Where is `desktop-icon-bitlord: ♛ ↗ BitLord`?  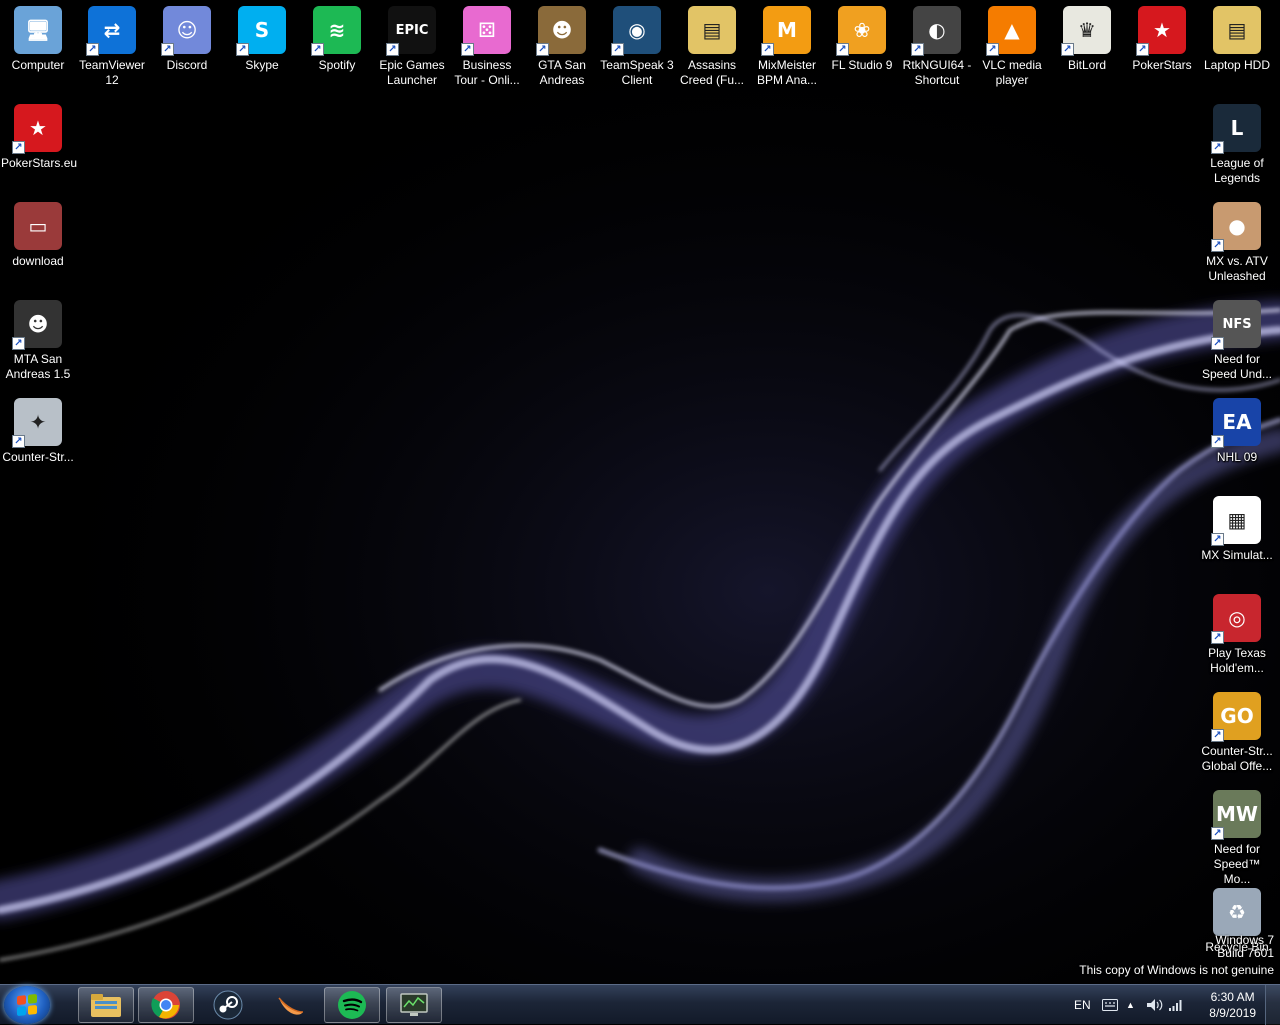 desktop-icon-bitlord: ♛ ↗ BitLord is located at coordinates (1087, 36).